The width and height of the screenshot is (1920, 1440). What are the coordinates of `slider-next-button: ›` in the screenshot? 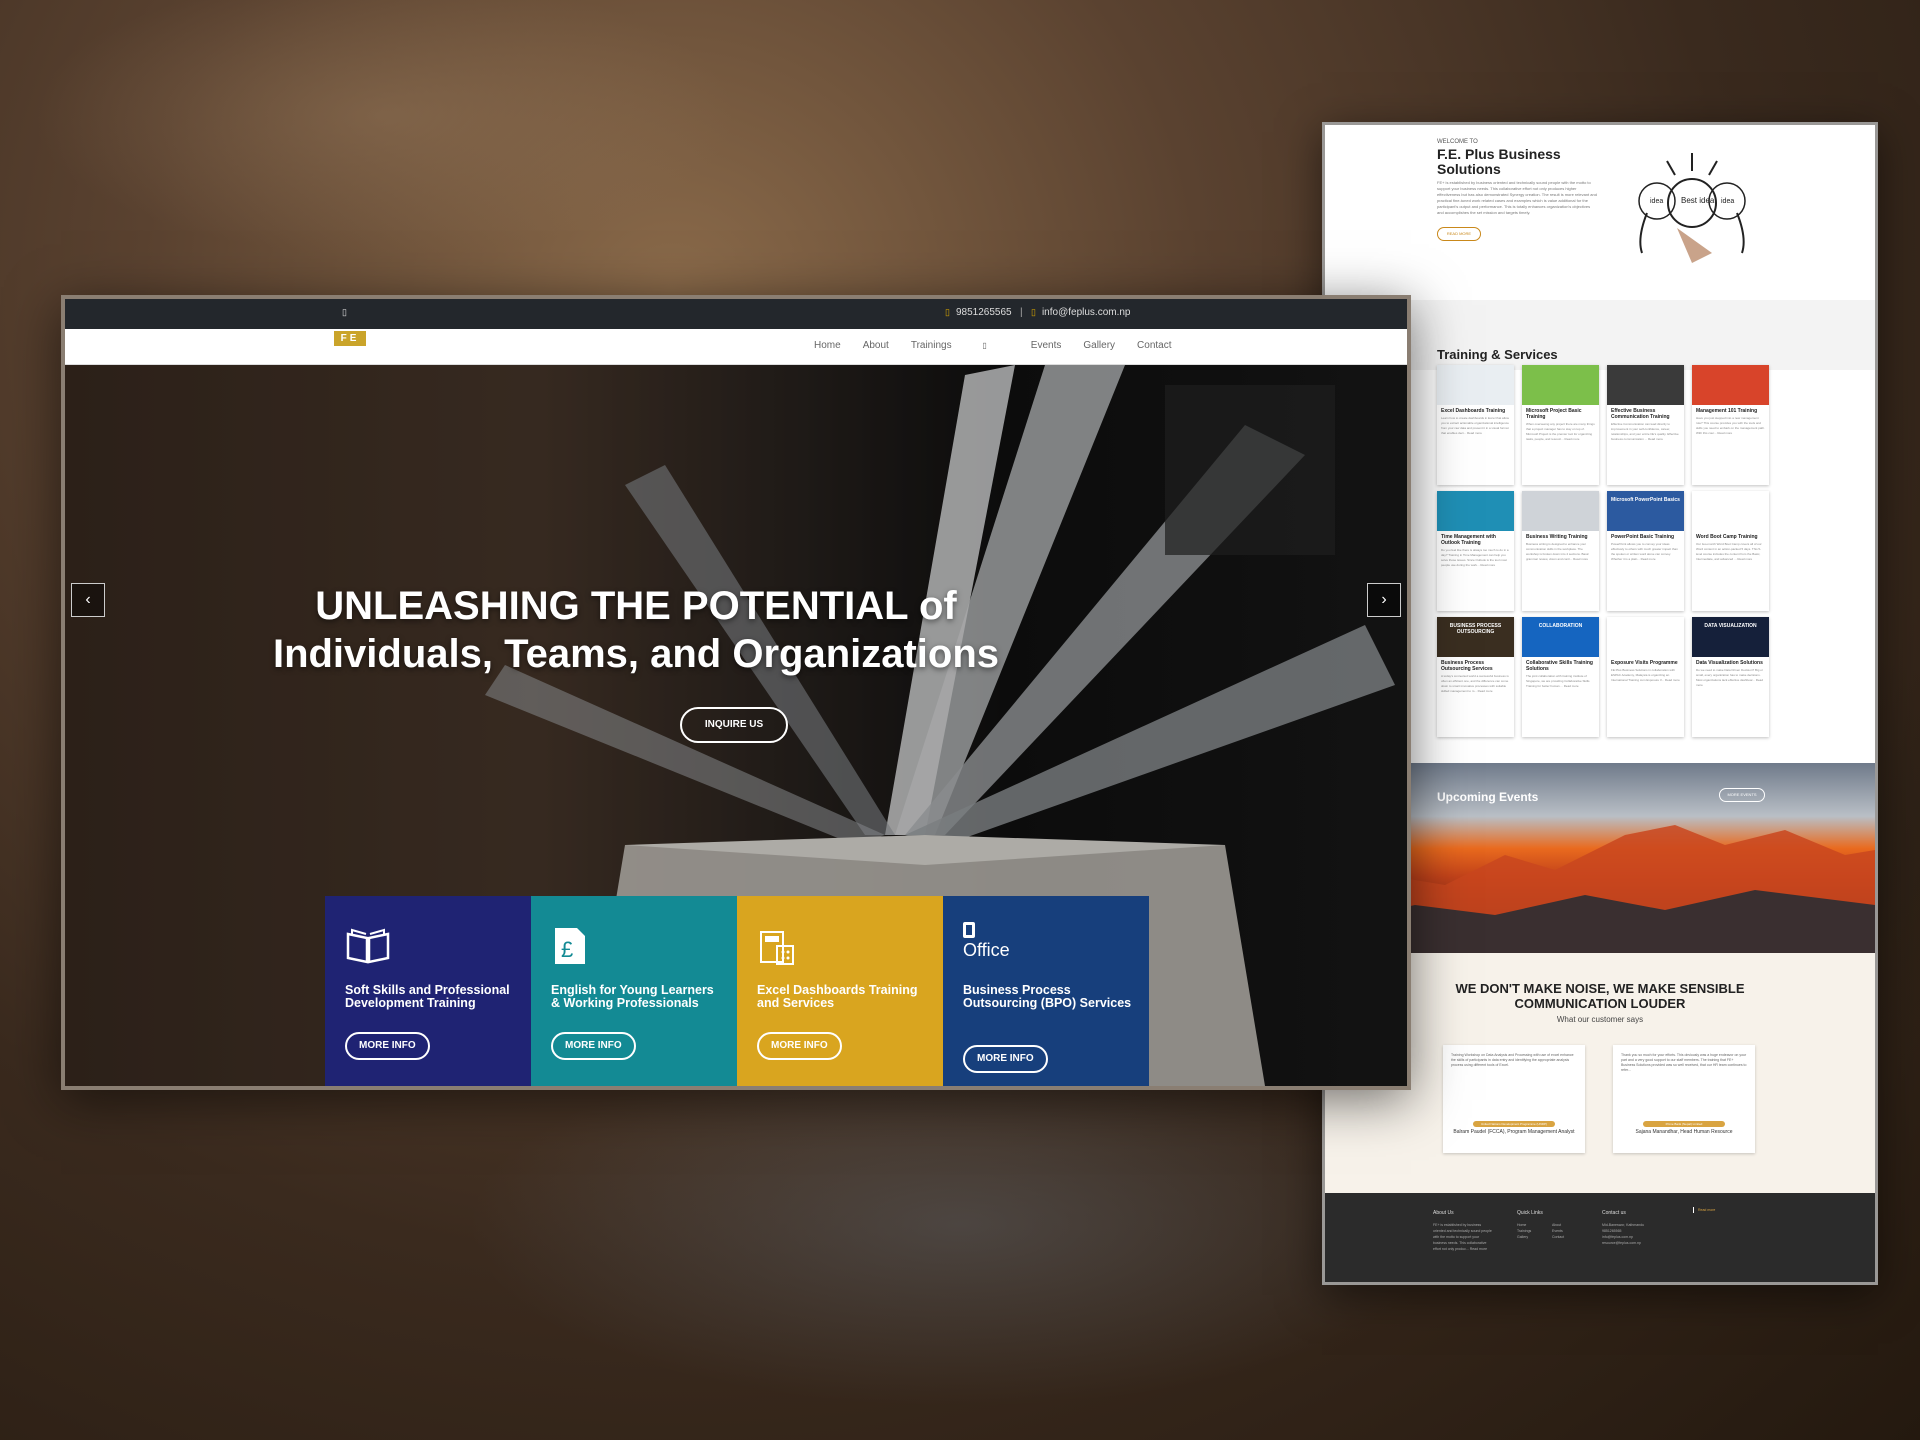 It's located at (1384, 600).